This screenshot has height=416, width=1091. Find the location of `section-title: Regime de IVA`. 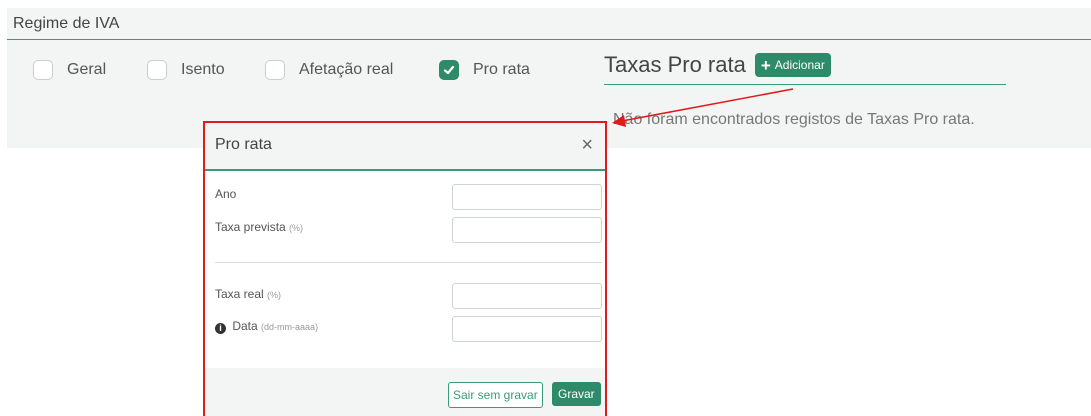

section-title: Regime de IVA is located at coordinates (66, 23).